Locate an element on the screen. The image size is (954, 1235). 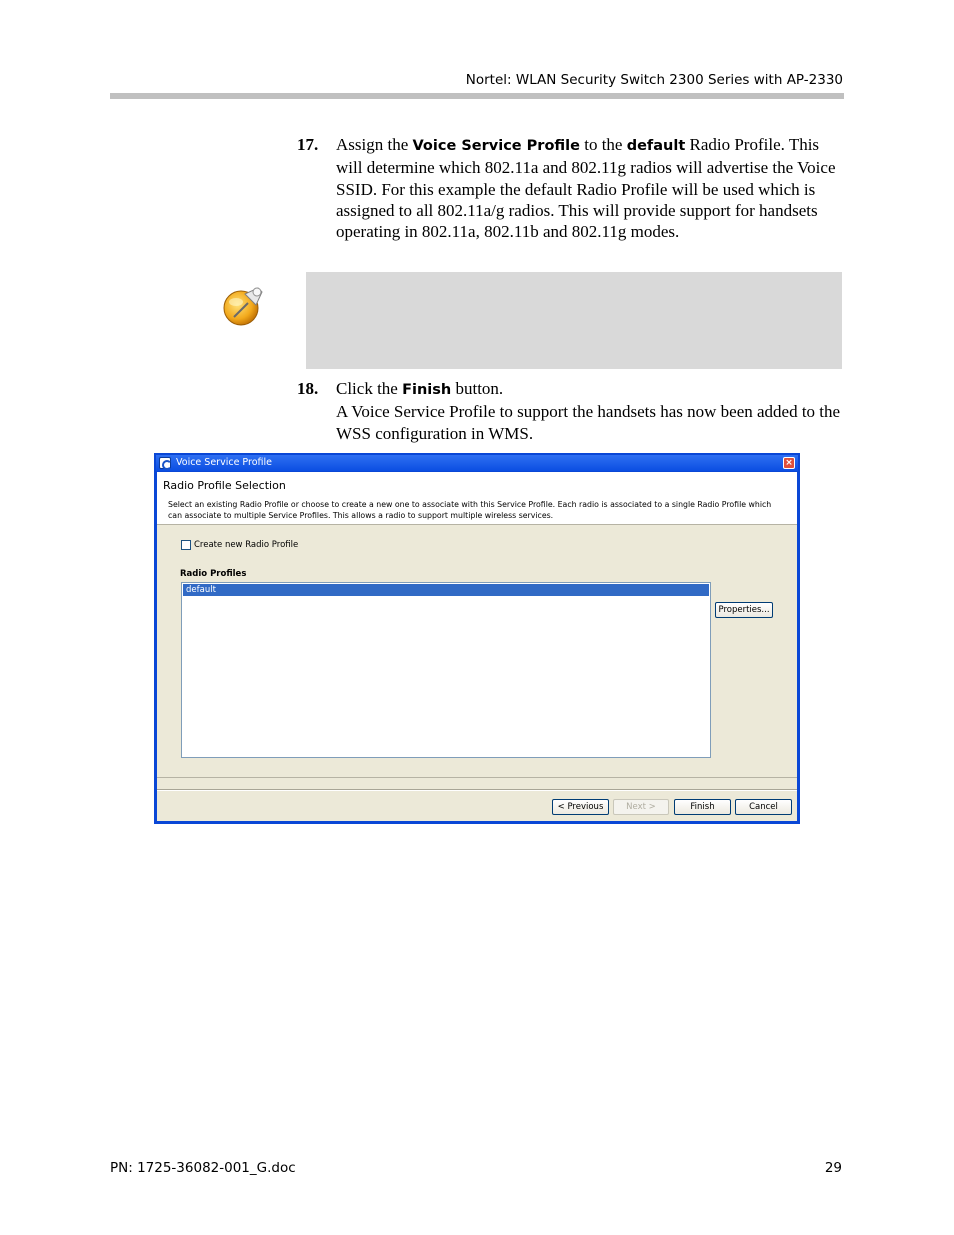
previous-button: < Previous is located at coordinates (580, 807).